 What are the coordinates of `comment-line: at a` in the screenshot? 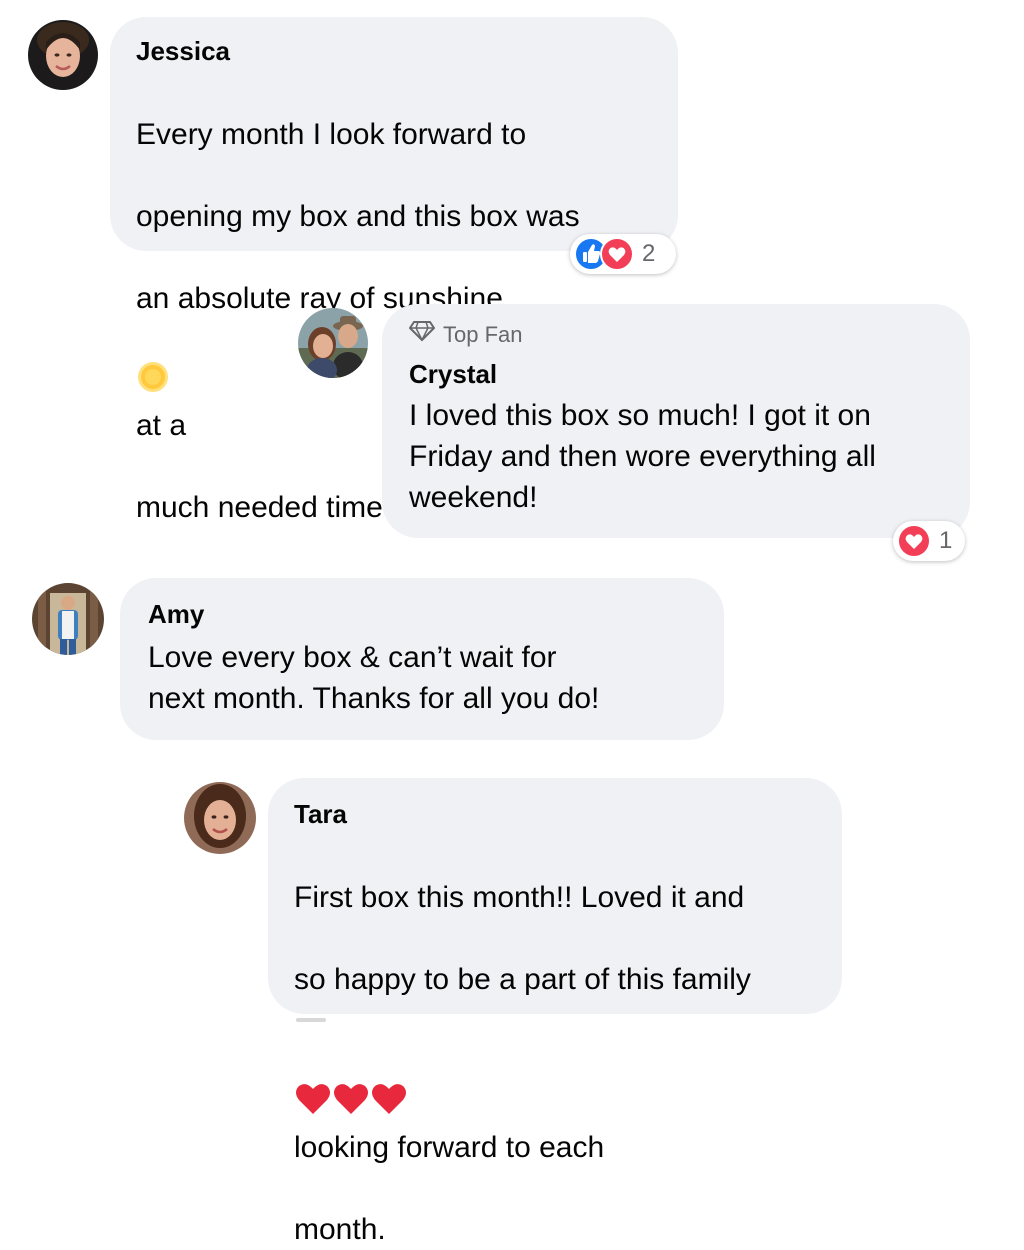 It's located at (161, 425).